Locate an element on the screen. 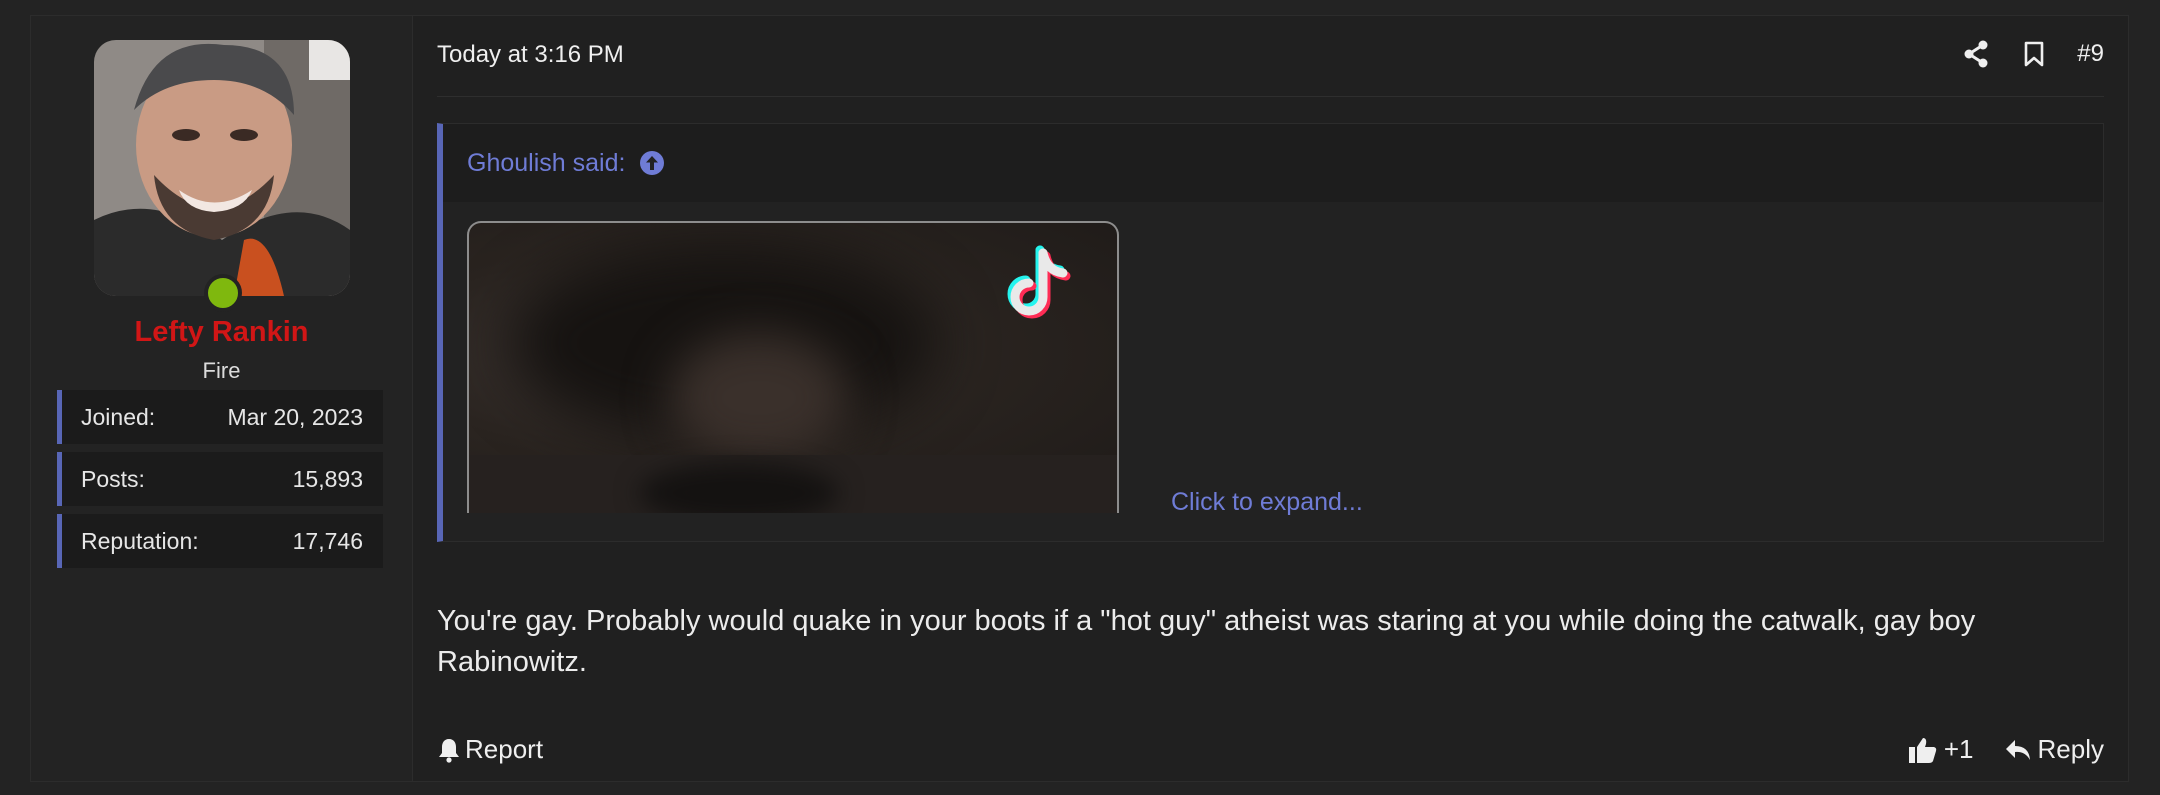  avatar is located at coordinates (222, 168).